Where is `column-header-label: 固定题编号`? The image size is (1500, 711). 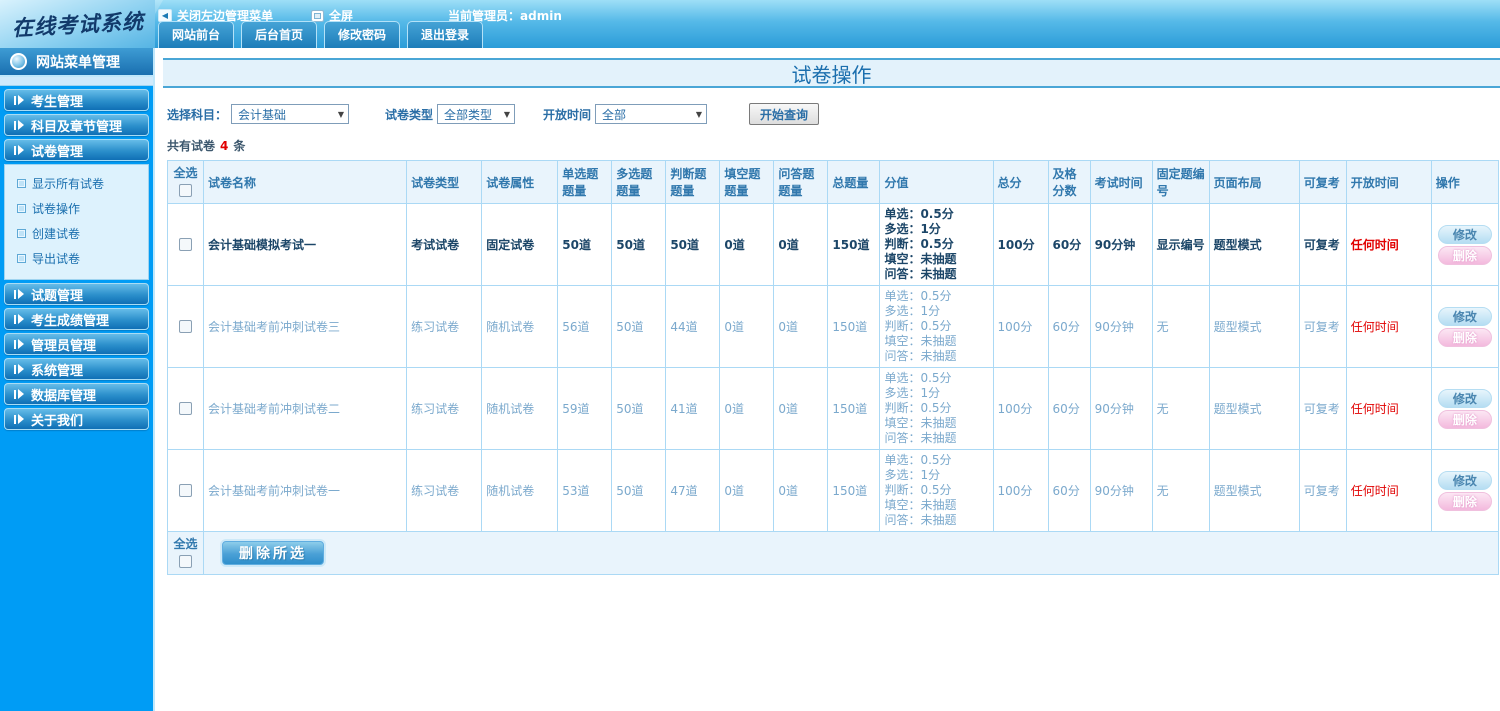
column-header-label: 固定题编号 is located at coordinates (1180, 182).